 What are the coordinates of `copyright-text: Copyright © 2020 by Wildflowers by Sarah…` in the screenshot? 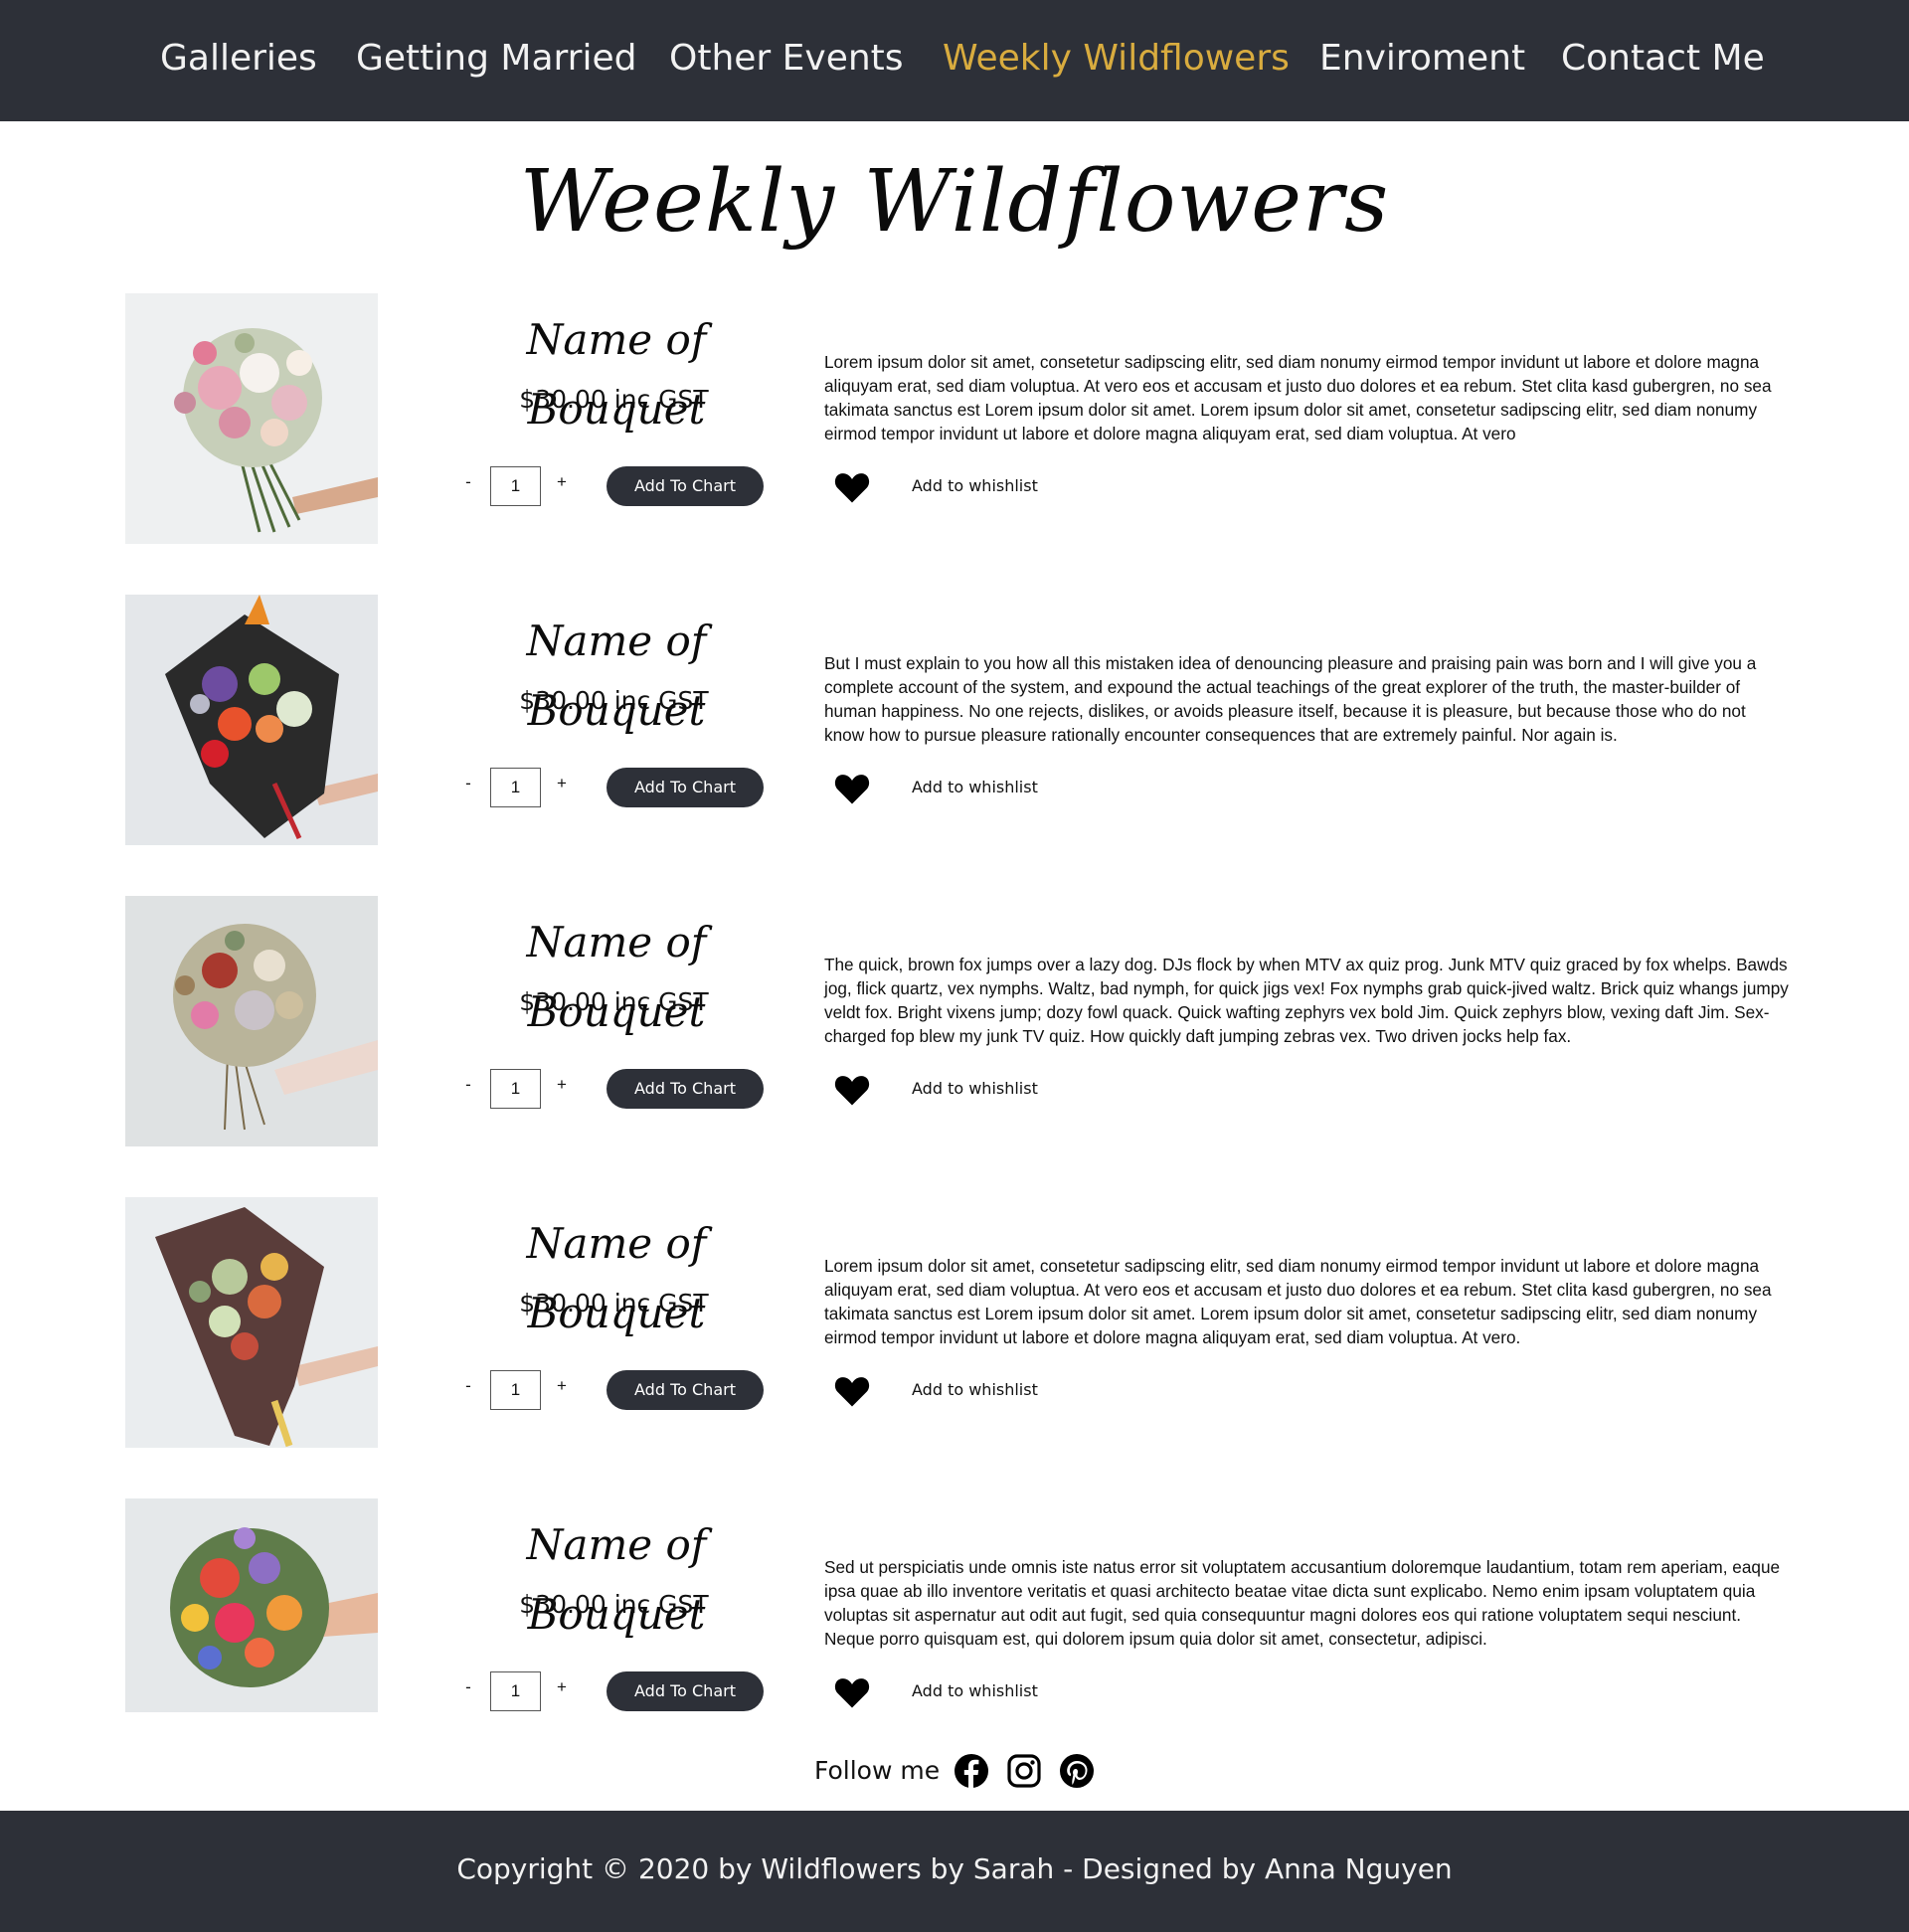 It's located at (954, 1869).